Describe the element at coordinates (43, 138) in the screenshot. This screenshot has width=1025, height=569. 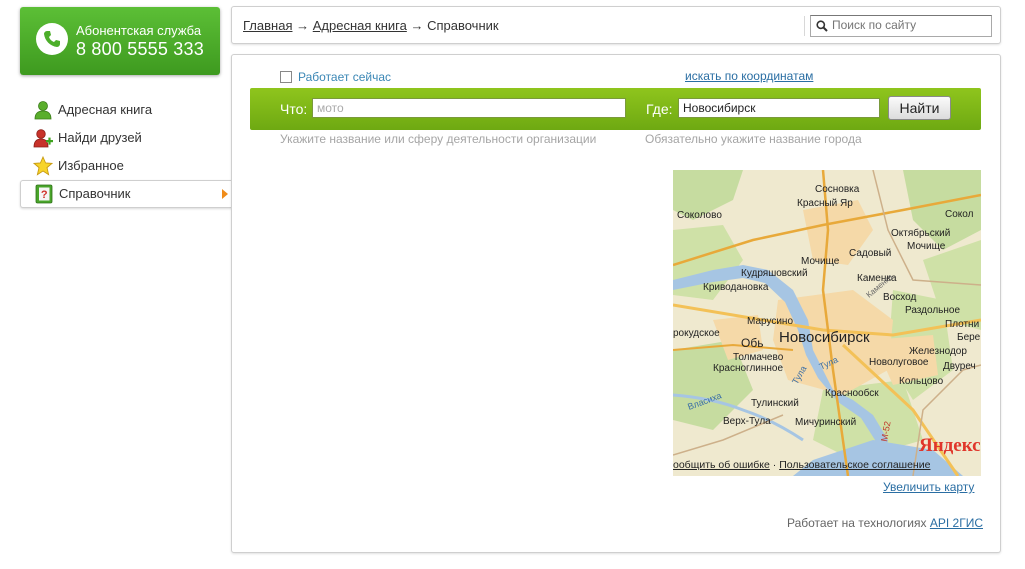
I see `add-user-icon` at that location.